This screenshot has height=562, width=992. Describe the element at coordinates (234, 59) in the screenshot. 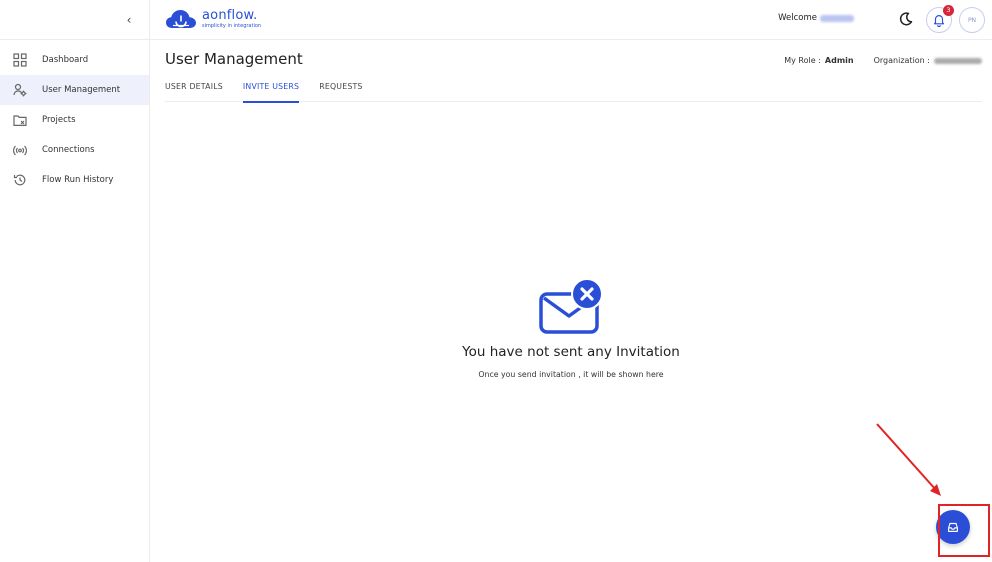

I see `page-title: User Management` at that location.